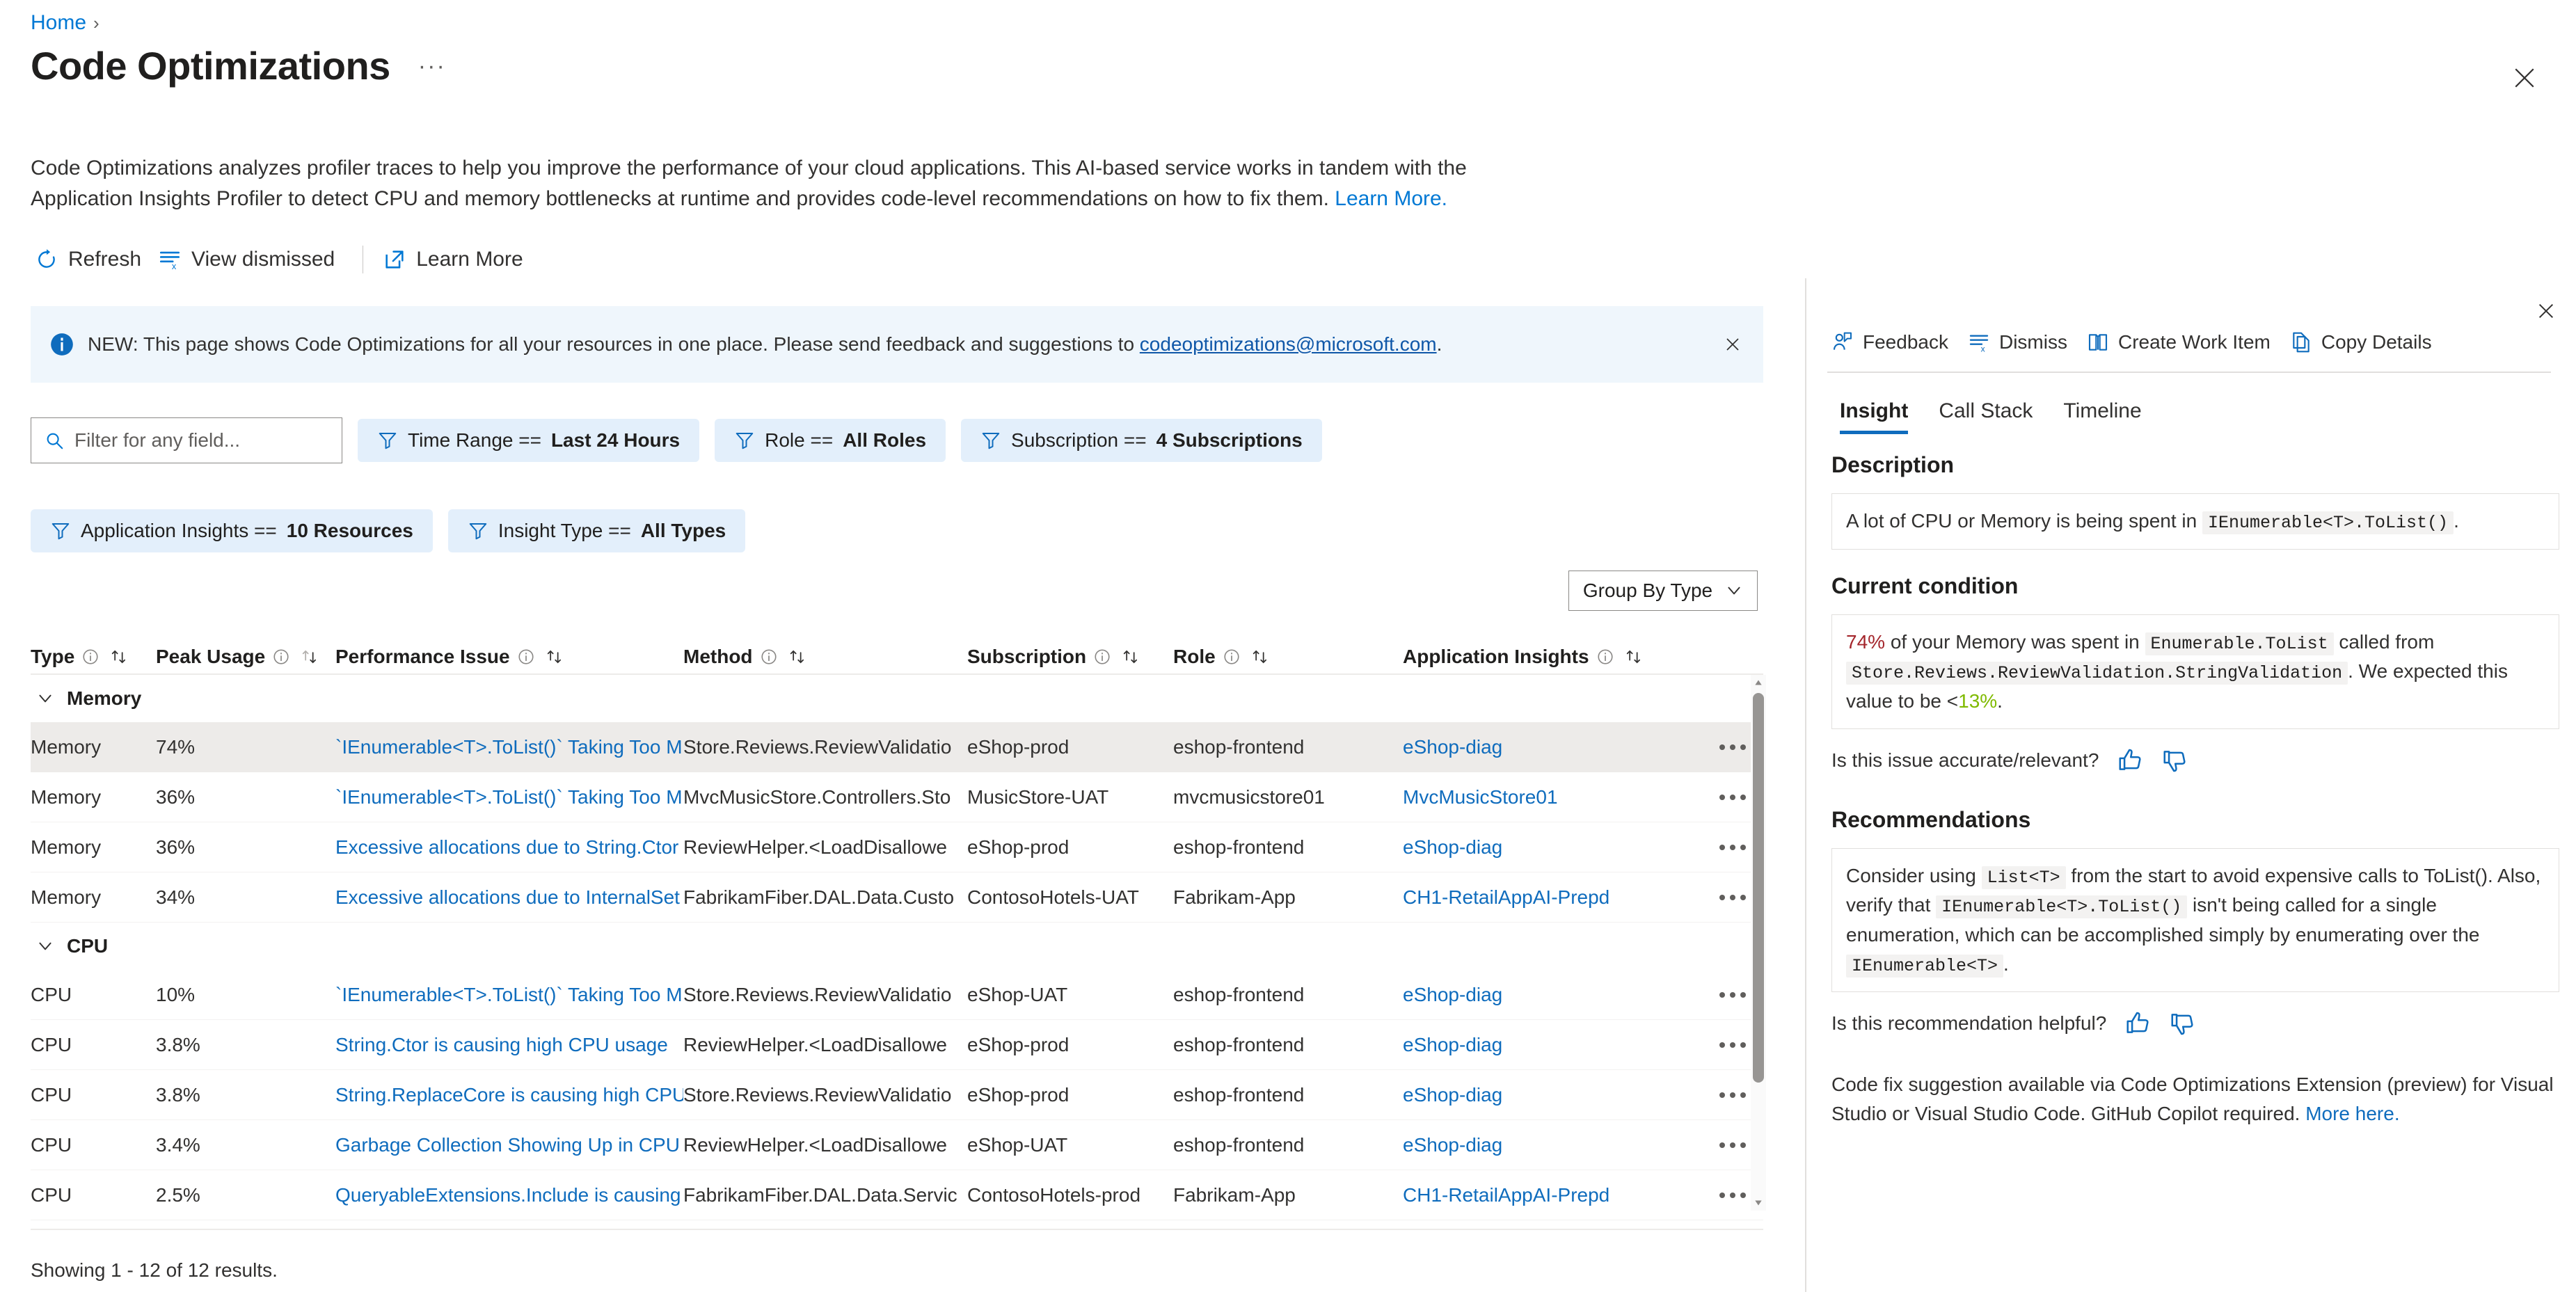 This screenshot has height=1292, width=2576. What do you see at coordinates (211, 656) in the screenshot?
I see `column-label: Peak Usage` at bounding box center [211, 656].